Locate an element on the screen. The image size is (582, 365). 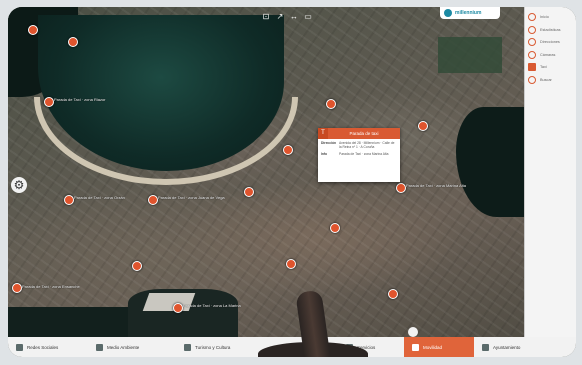
nav-label: Redes Sociales is located at coordinates (43, 347).